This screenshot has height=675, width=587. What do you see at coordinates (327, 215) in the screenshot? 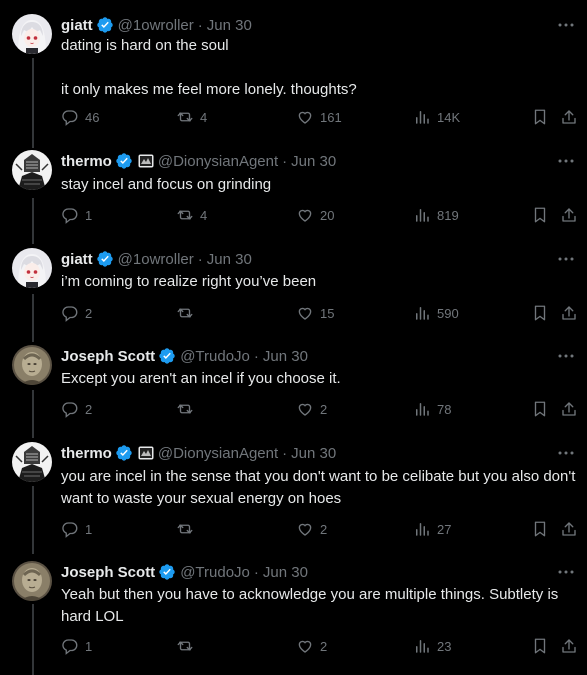
I see `like-count: 20` at bounding box center [327, 215].